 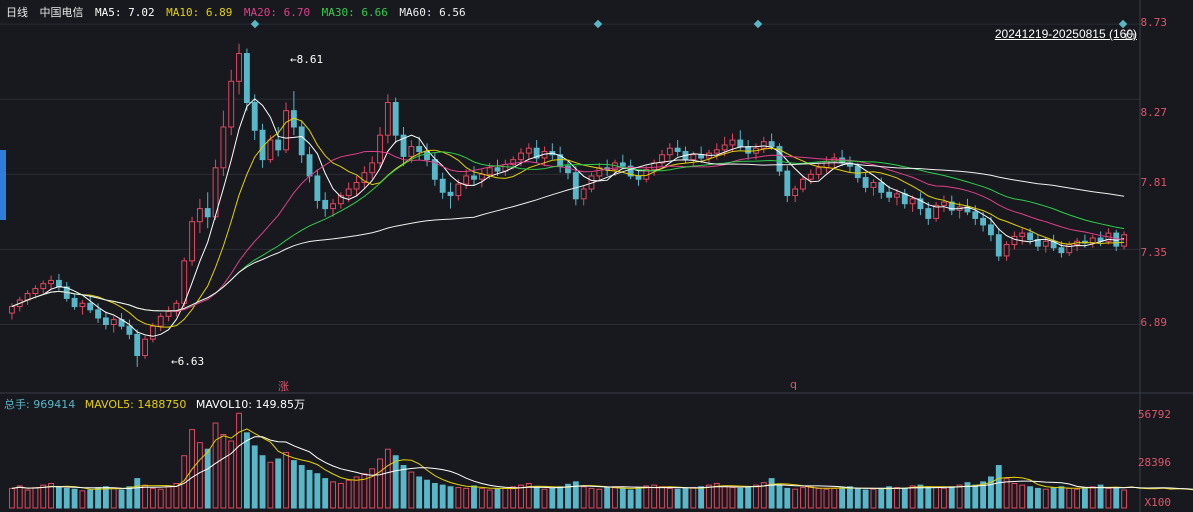 What do you see at coordinates (3, 185) in the screenshot?
I see `side-tab` at bounding box center [3, 185].